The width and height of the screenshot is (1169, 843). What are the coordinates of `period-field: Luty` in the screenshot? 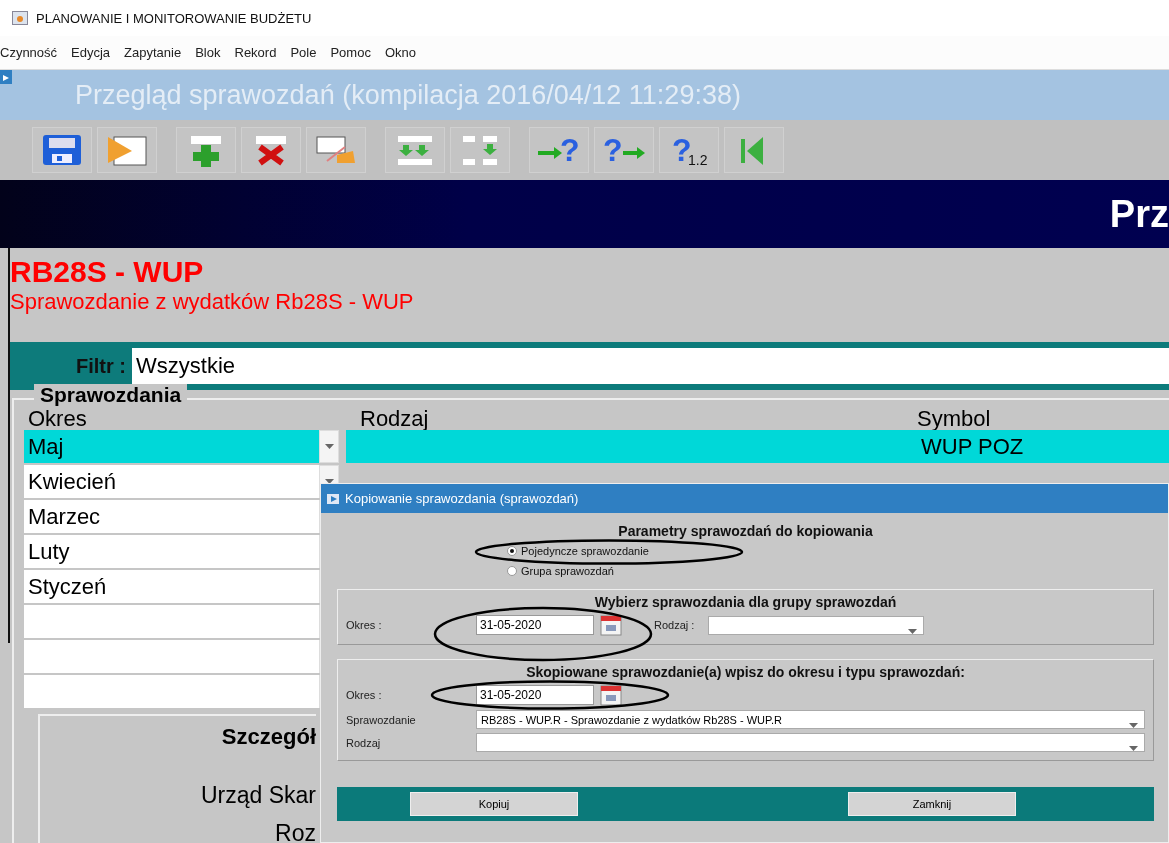 It's located at (171, 551).